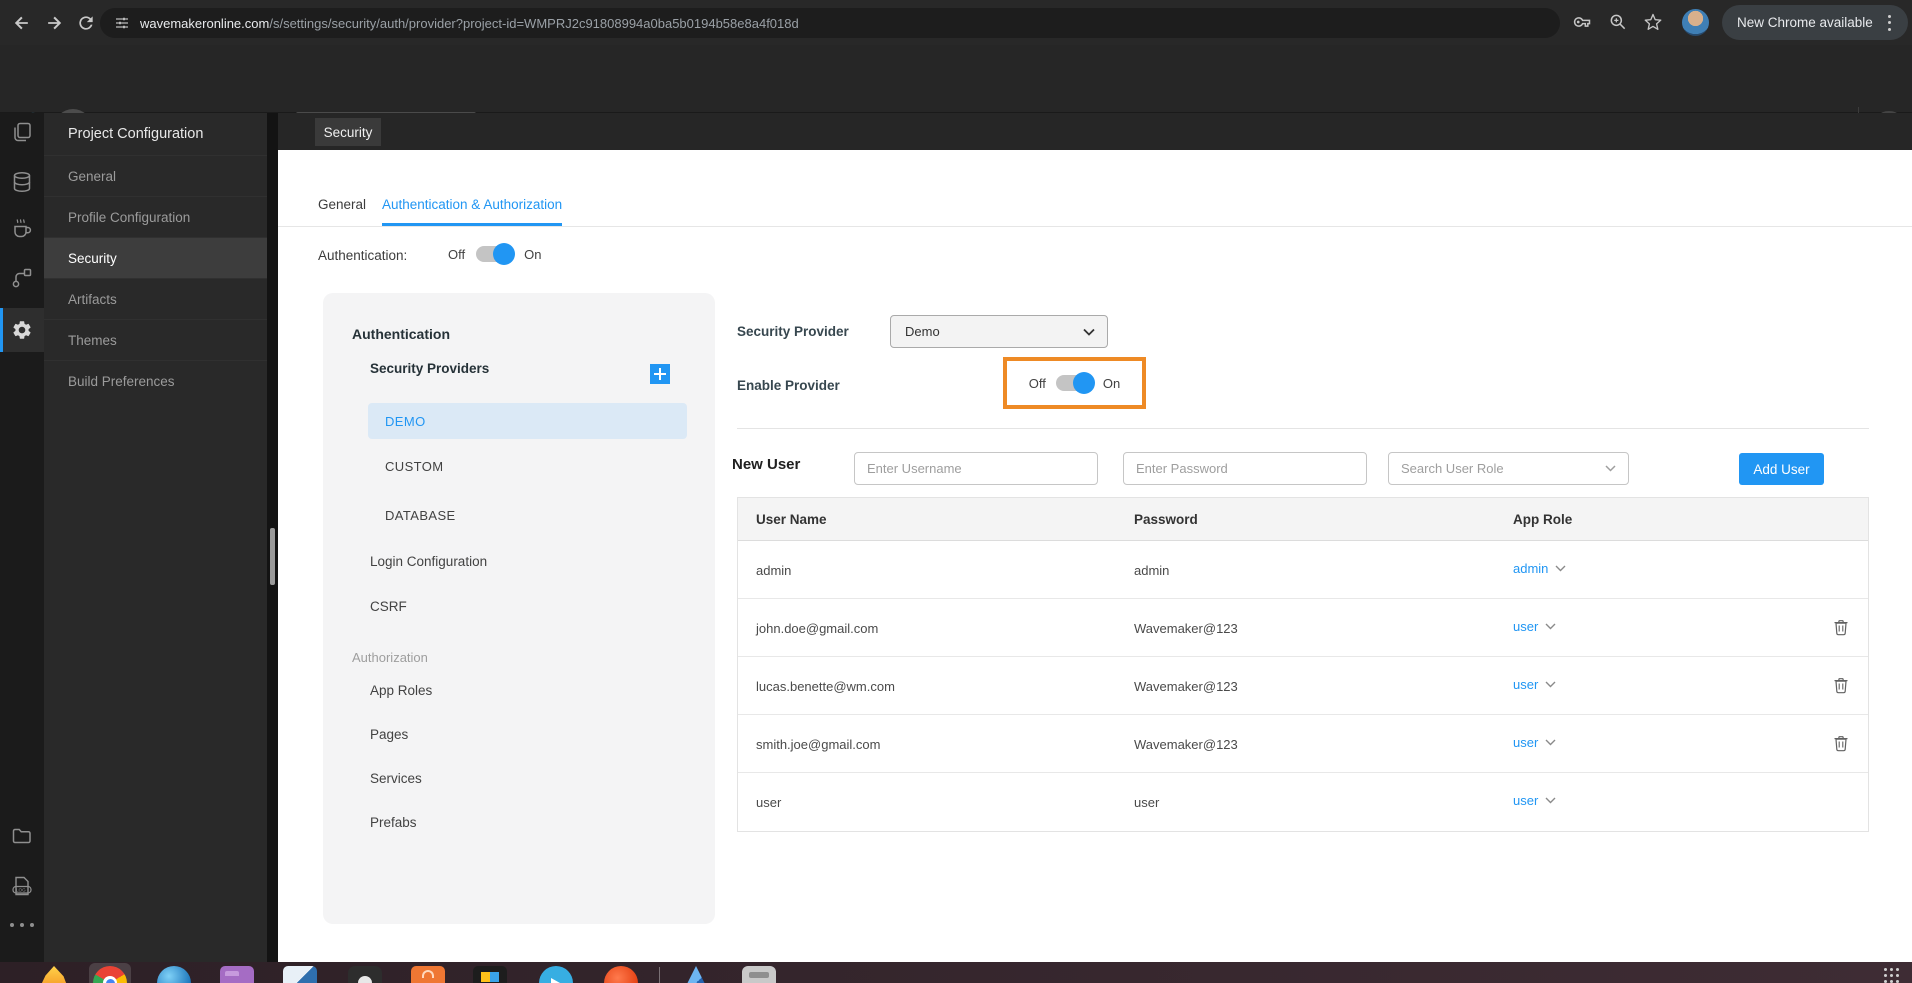 The height and width of the screenshot is (983, 1912). I want to click on zoom-icon, so click(1618, 22).